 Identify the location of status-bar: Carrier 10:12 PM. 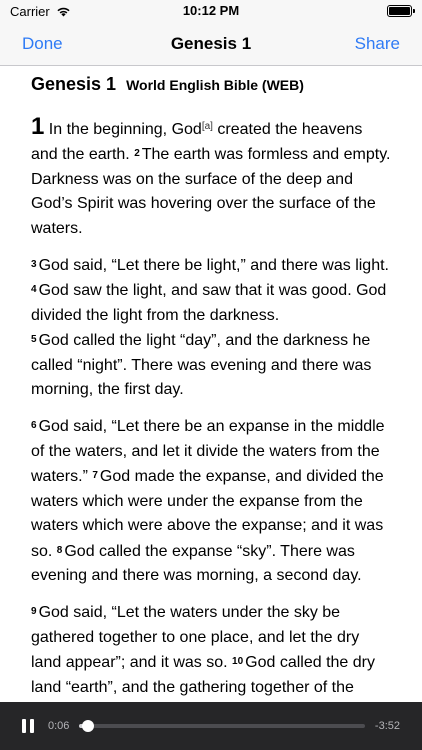
(211, 11).